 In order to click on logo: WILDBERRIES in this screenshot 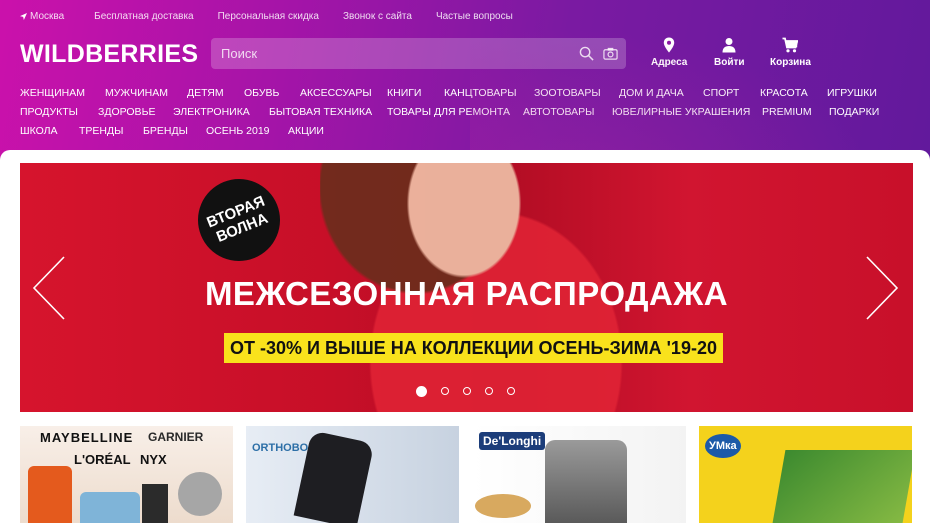, I will do `click(109, 54)`.